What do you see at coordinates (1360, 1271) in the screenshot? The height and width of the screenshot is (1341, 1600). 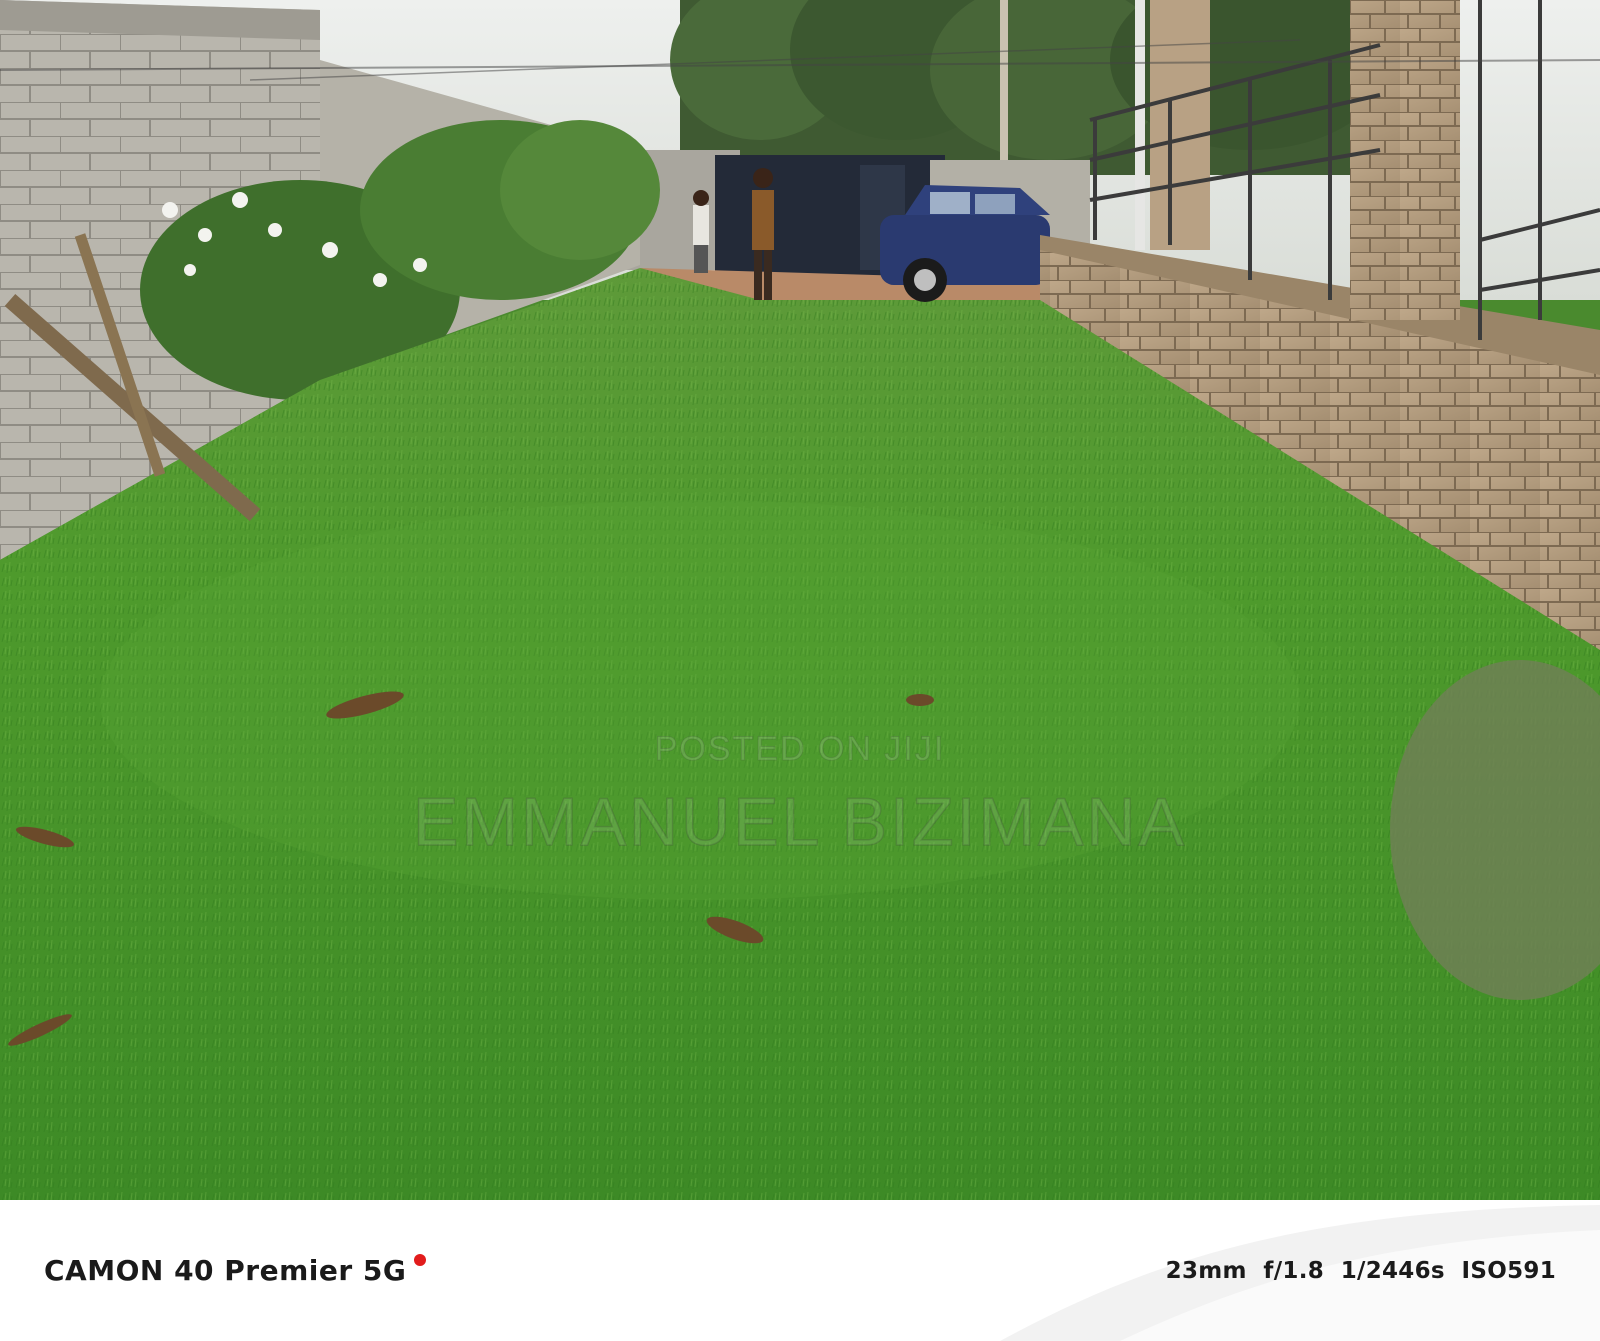 I see `exif-info: 23mm f/1.8 1/2446s ISO591` at bounding box center [1360, 1271].